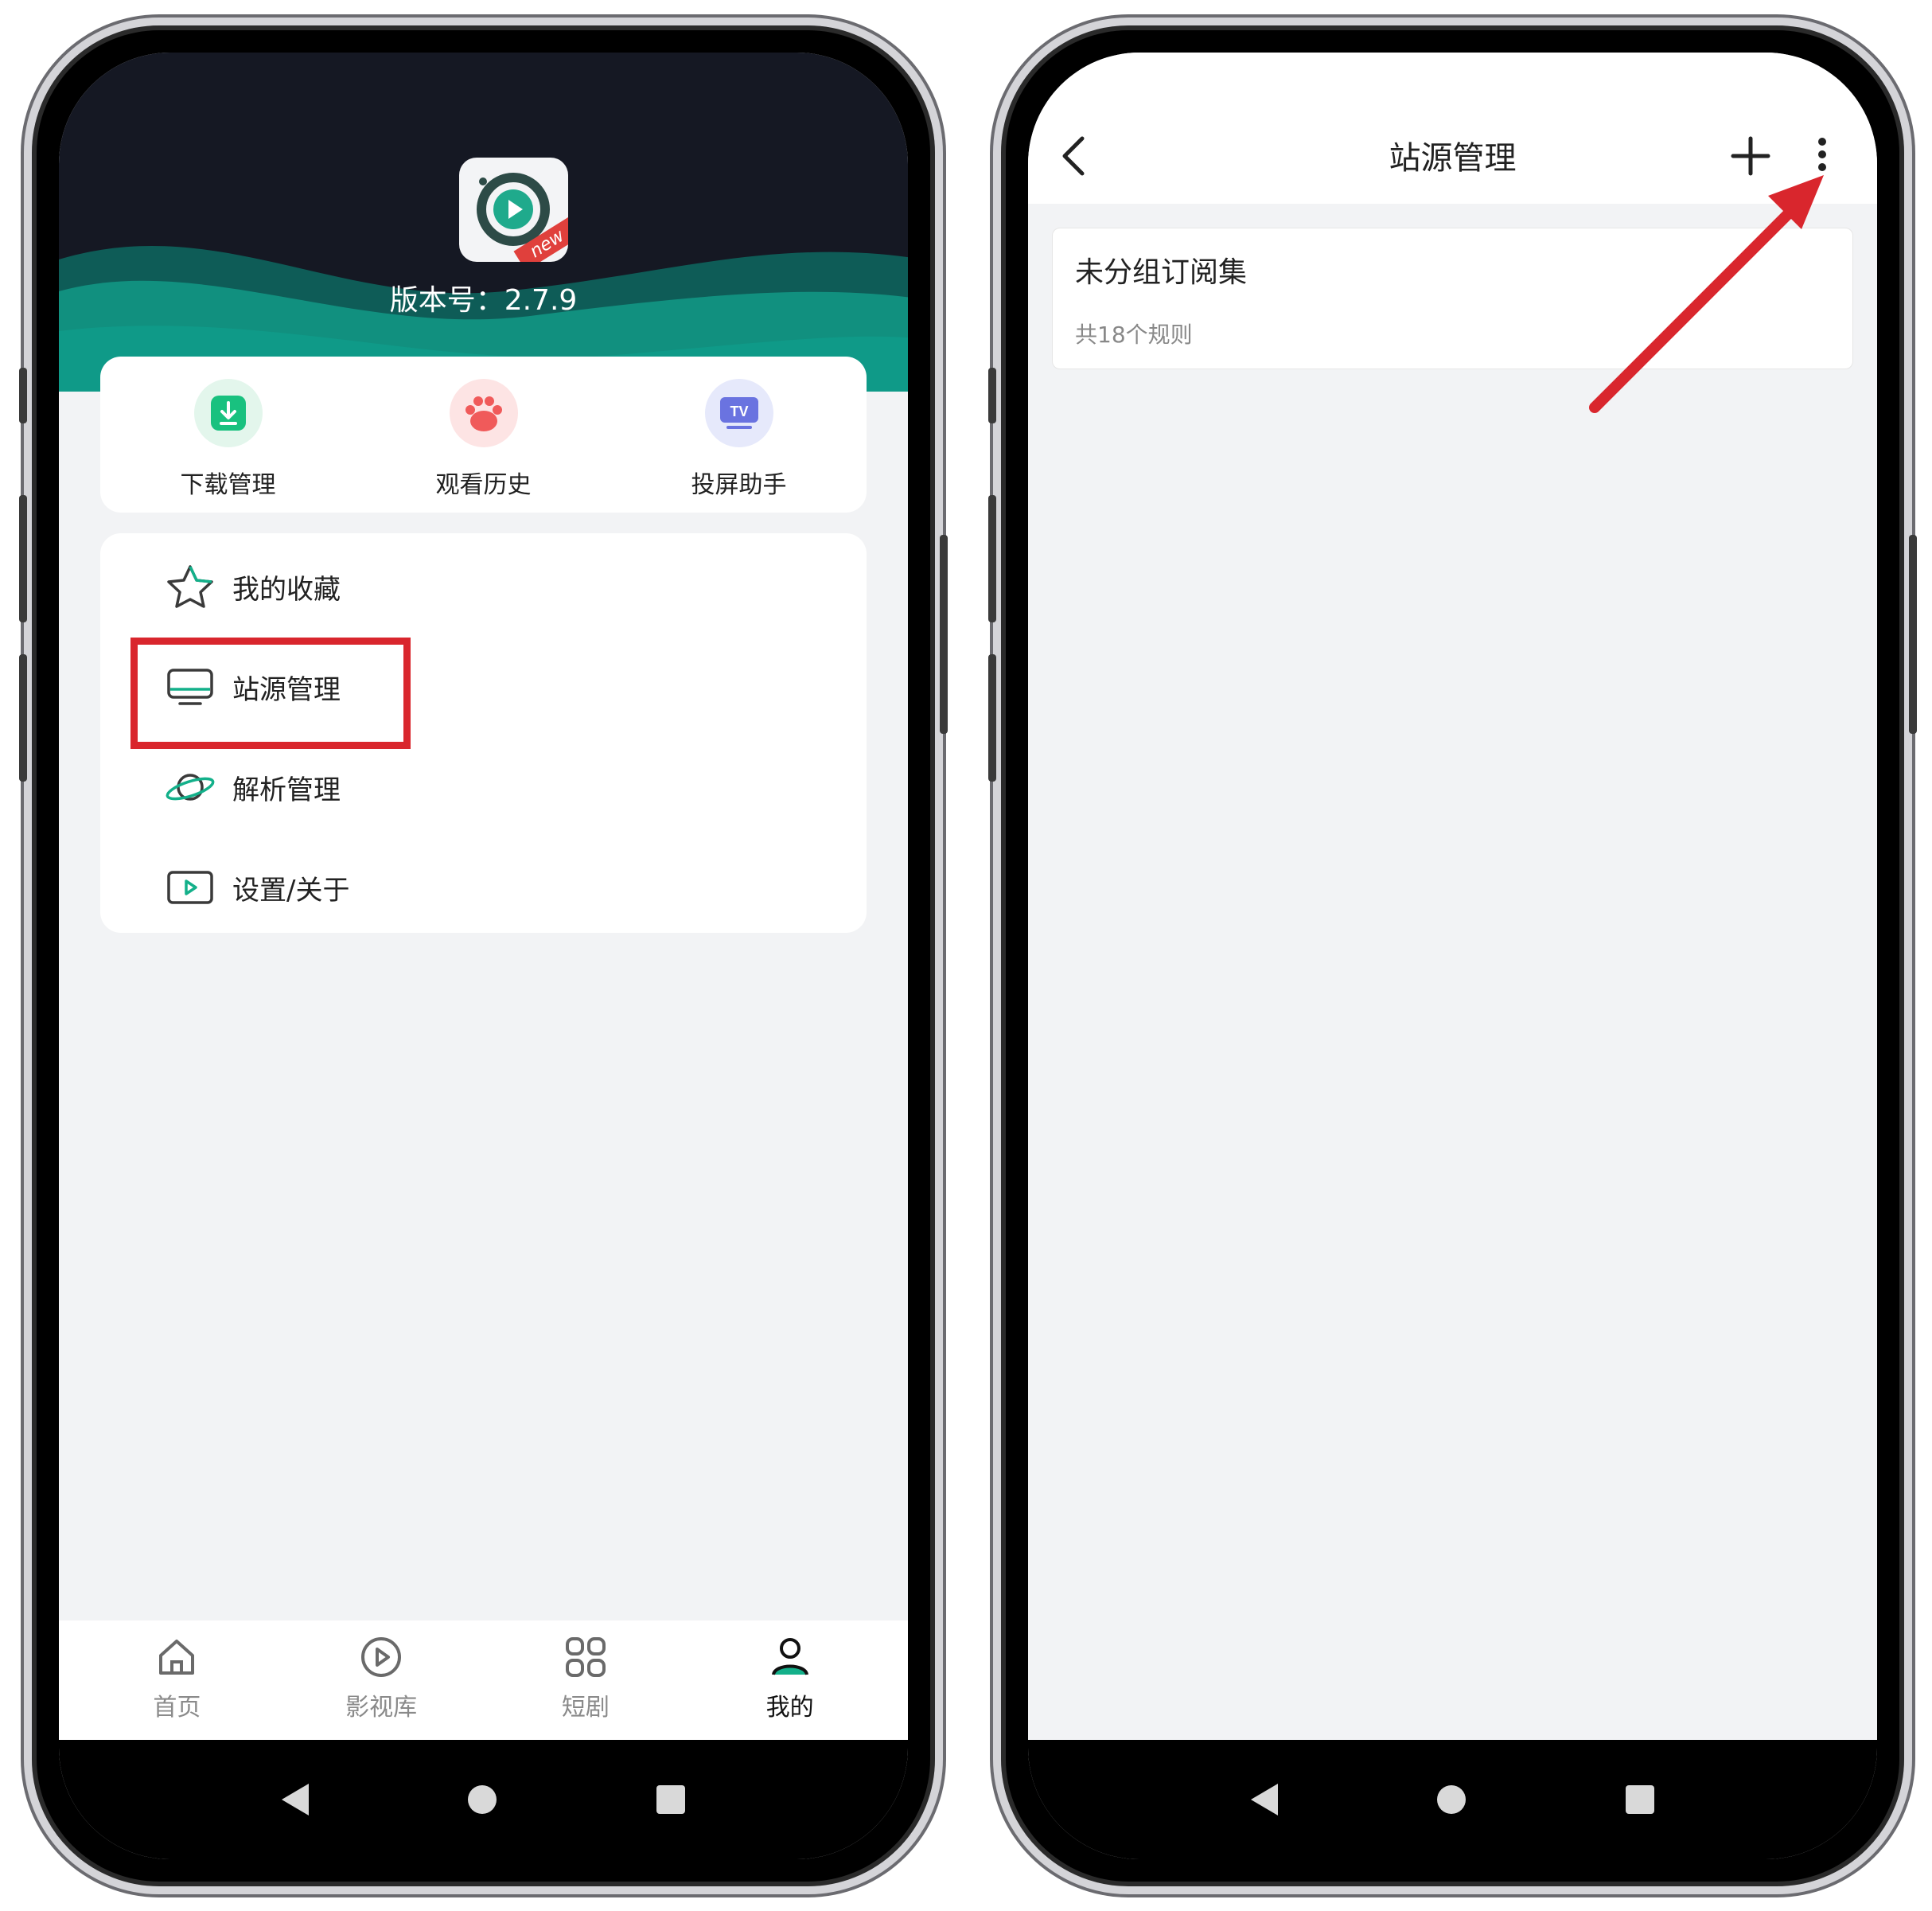 Image resolution: width=1932 pixels, height=1911 pixels. I want to click on quick-actions-card: 下载管理 观看历史 TV 投屏助手, so click(484, 435).